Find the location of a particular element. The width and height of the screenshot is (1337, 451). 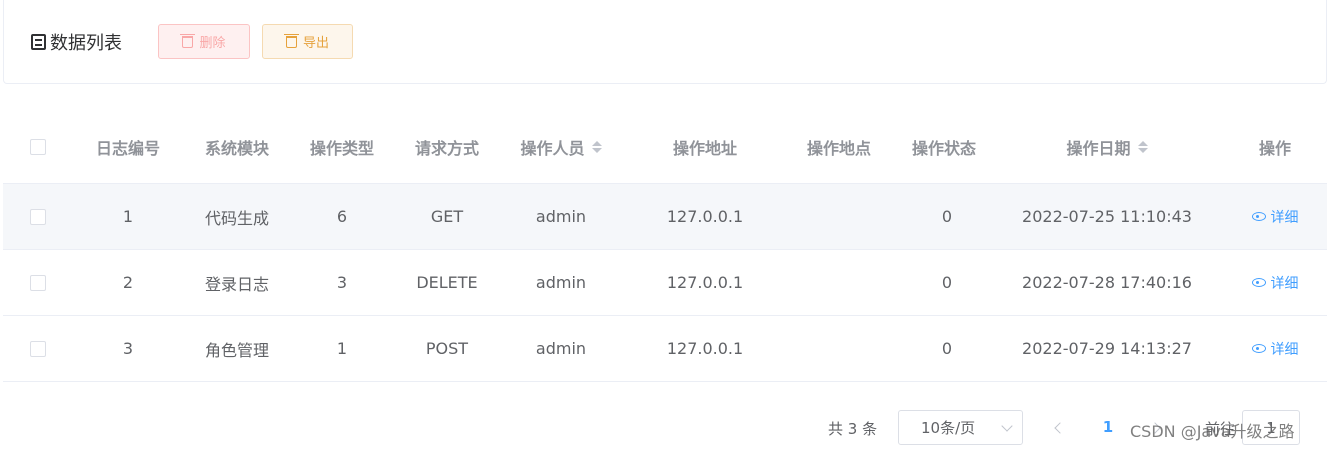

delete-button-label: 删除 is located at coordinates (212, 43).